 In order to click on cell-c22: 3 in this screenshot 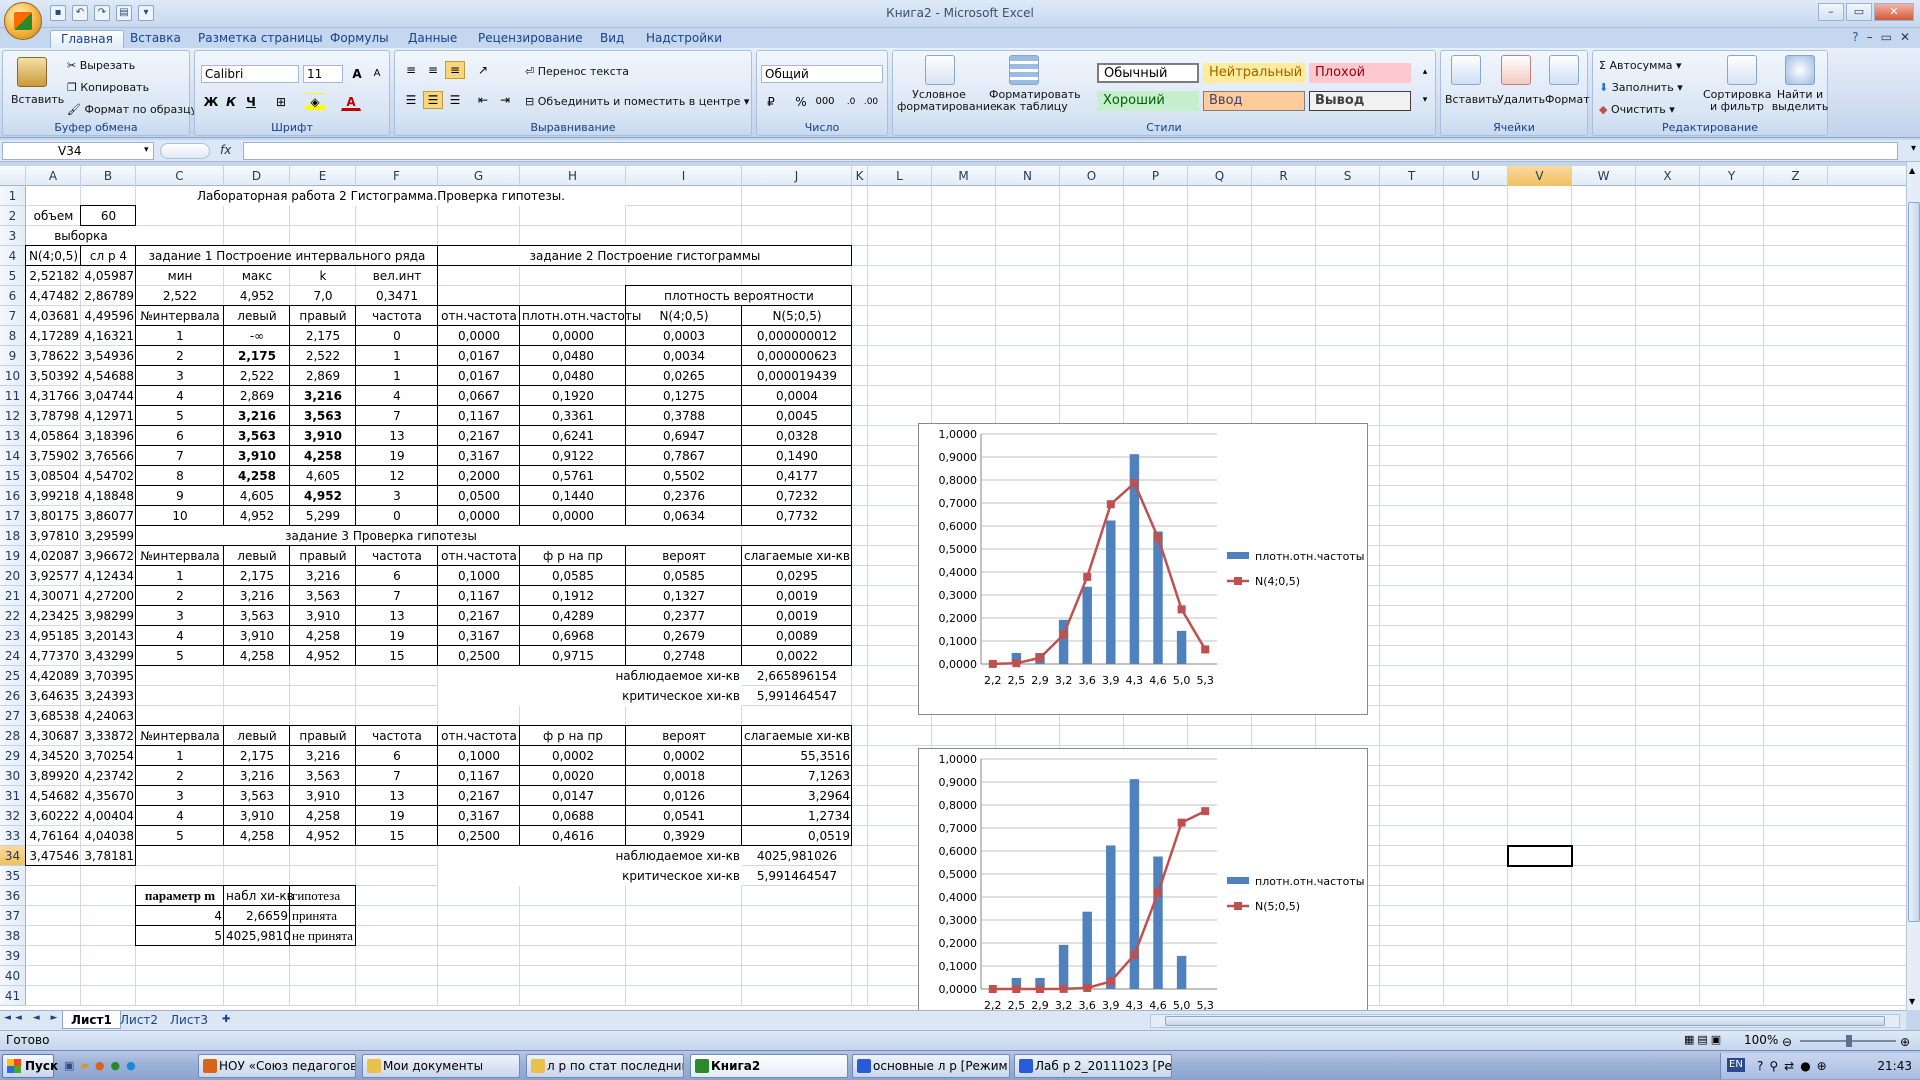, I will do `click(180, 616)`.